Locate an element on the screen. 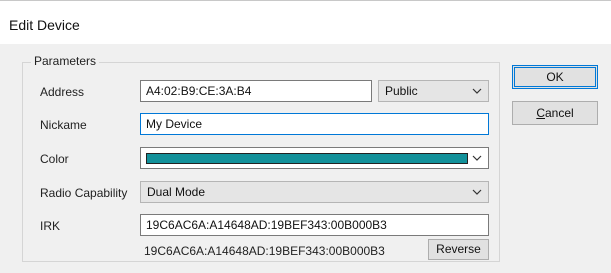  nickname-input: My Device is located at coordinates (314, 124).